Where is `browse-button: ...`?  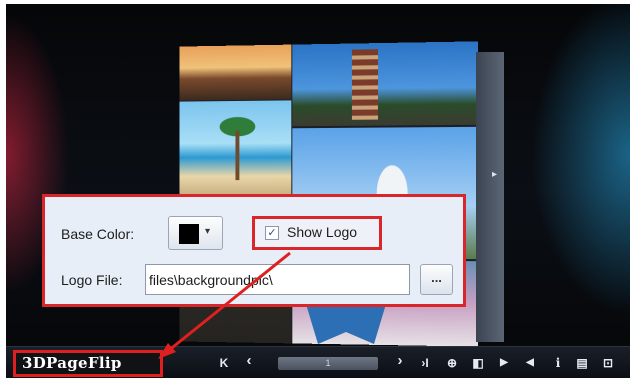
browse-button: ... is located at coordinates (436, 279).